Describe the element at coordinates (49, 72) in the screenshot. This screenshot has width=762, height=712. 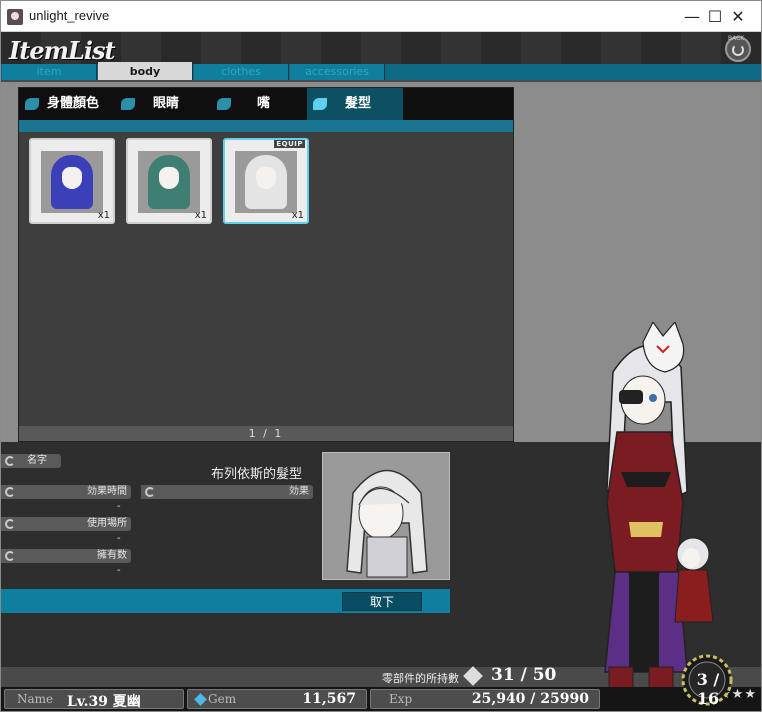
I see `tab-item: item` at that location.